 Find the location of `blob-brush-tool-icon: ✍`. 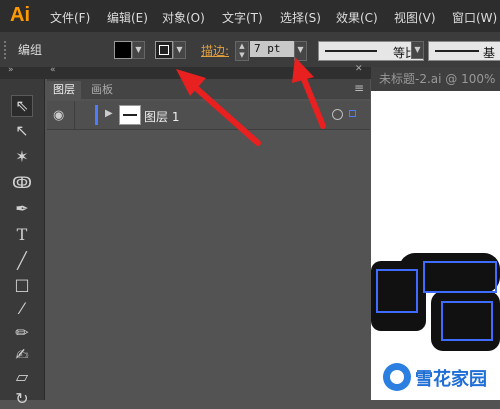

blob-brush-tool-icon: ✍ is located at coordinates (22, 355).